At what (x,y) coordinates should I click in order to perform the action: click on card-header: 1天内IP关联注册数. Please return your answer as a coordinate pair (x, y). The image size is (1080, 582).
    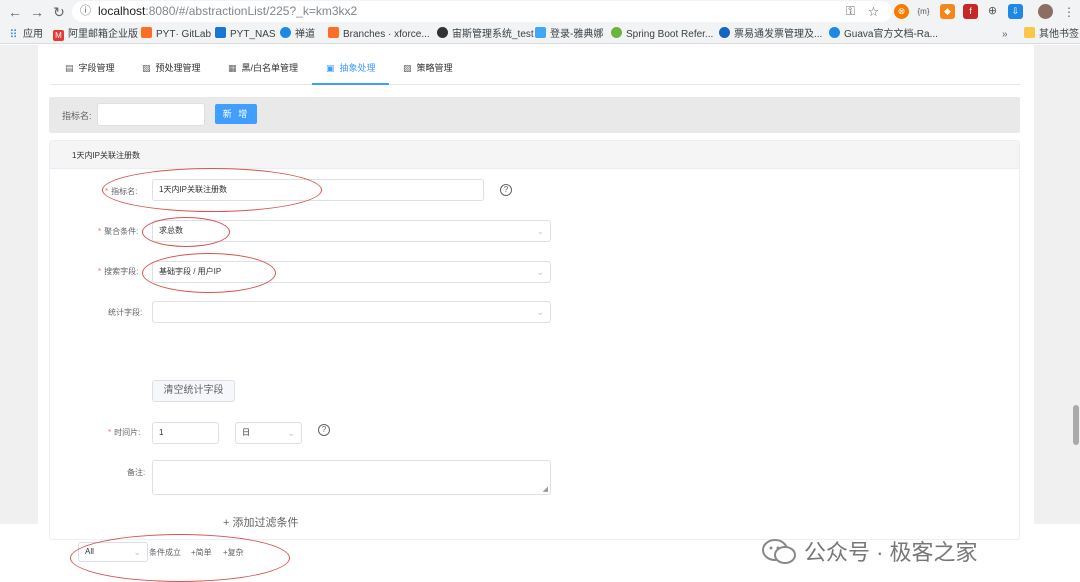
    Looking at the image, I should click on (534, 155).